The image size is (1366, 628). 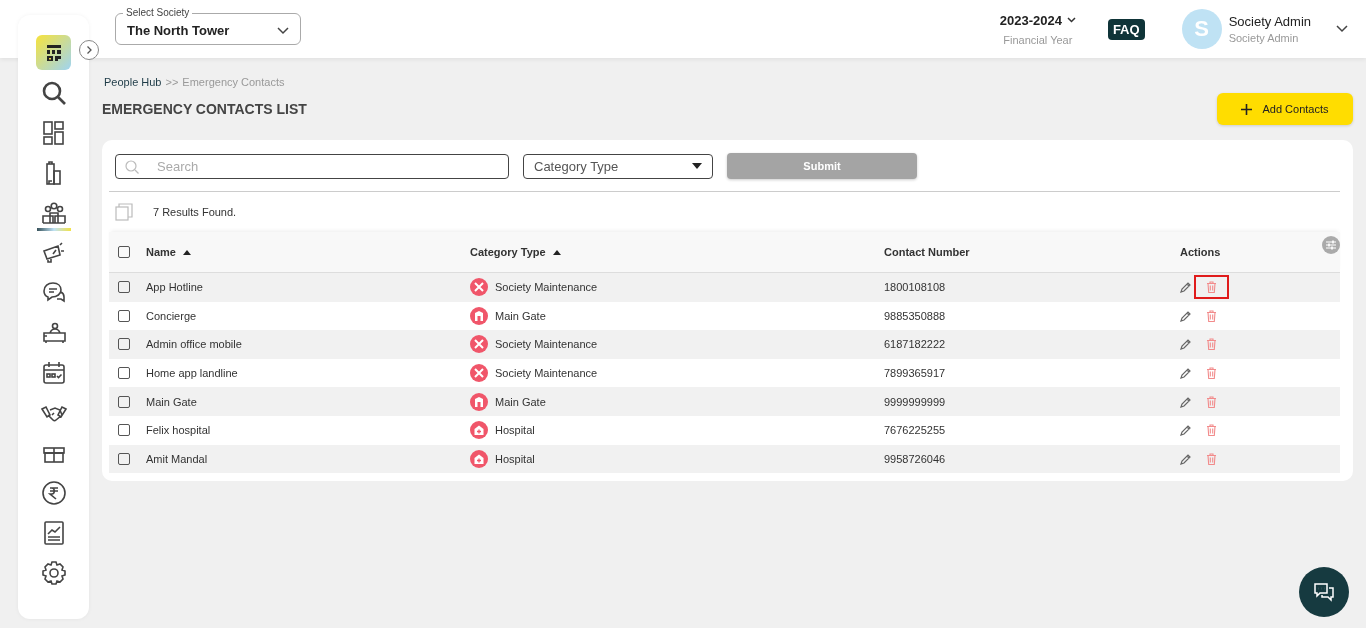 What do you see at coordinates (915, 287) in the screenshot?
I see `contact-number-cell: 1800108108` at bounding box center [915, 287].